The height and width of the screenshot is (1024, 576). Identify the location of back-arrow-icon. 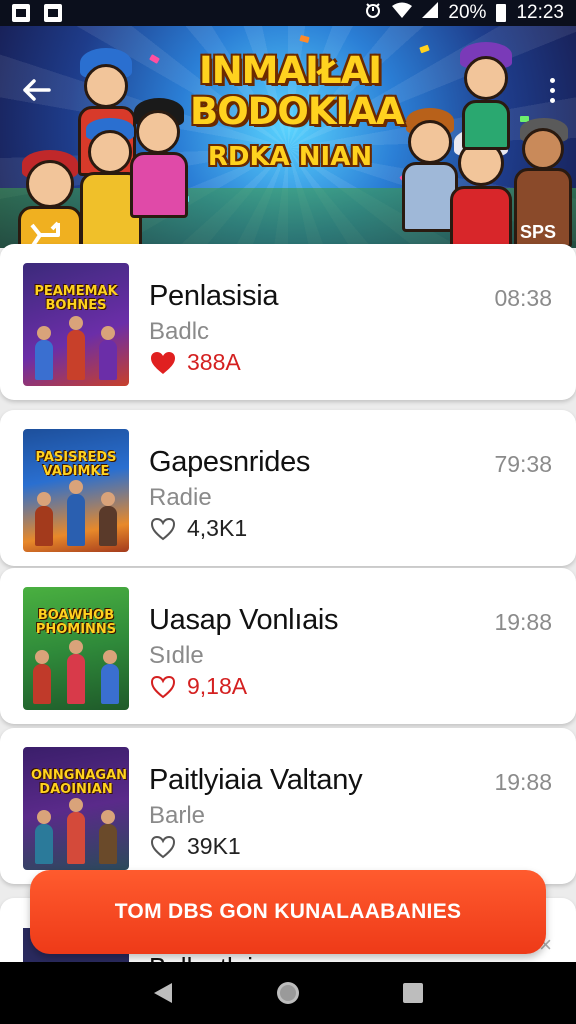
(37, 90).